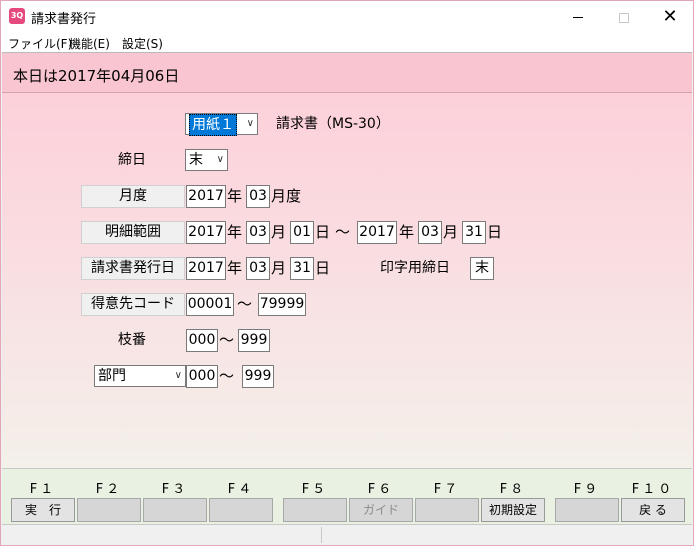  I want to click on paper-select-value: 用紙１, so click(213, 125).